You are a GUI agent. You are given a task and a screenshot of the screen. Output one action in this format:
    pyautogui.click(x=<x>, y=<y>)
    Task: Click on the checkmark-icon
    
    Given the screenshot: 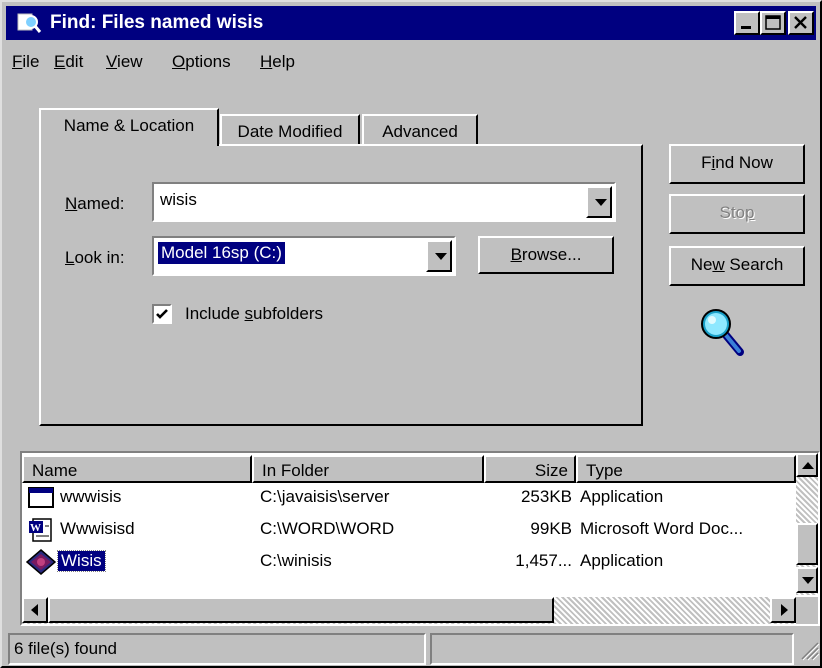 What is the action you would take?
    pyautogui.click(x=162, y=314)
    